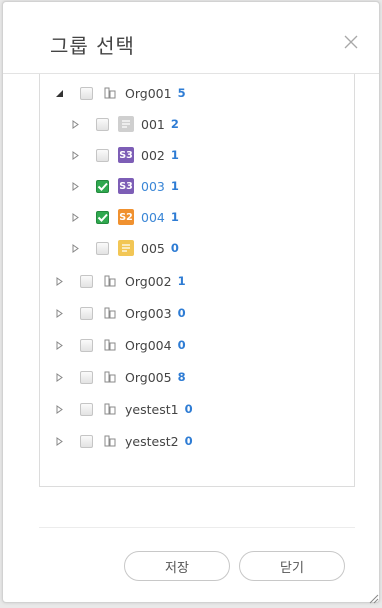 The width and height of the screenshot is (382, 608). Describe the element at coordinates (292, 566) in the screenshot. I see `close-button: 닫기` at that location.